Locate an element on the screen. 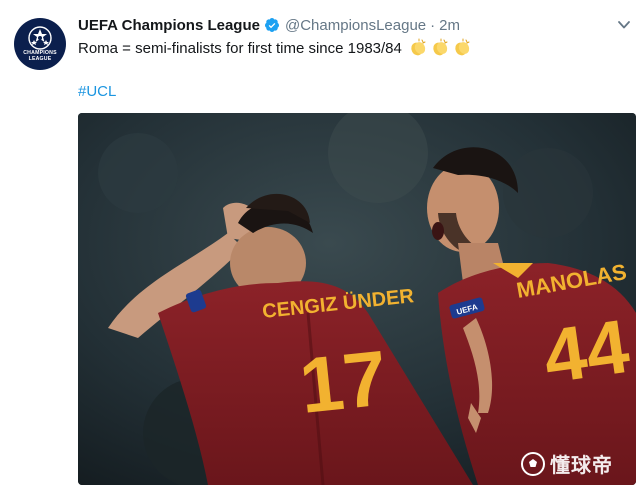  display-name: UEFA Champions League is located at coordinates (169, 25).